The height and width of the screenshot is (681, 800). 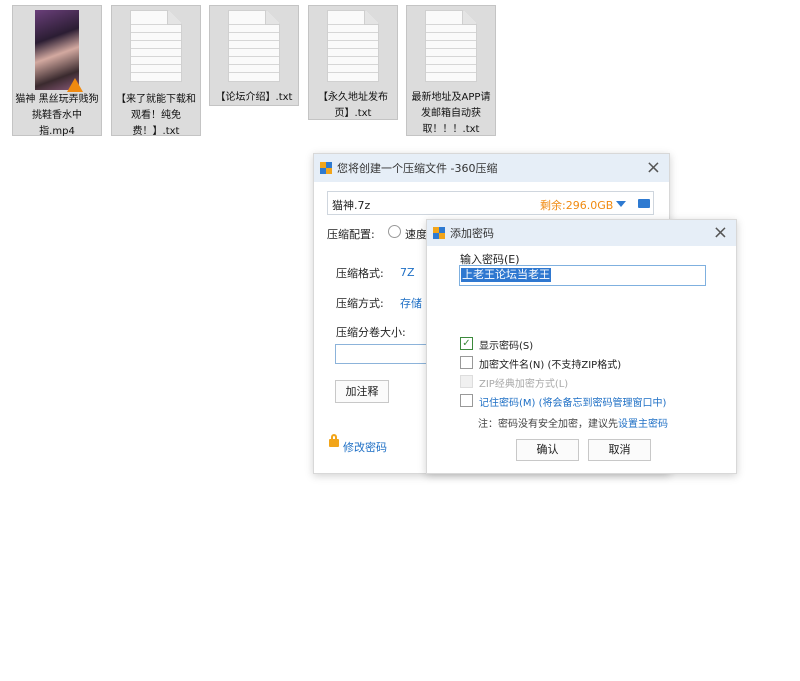 I want to click on cancel-button: 取消, so click(x=619, y=450).